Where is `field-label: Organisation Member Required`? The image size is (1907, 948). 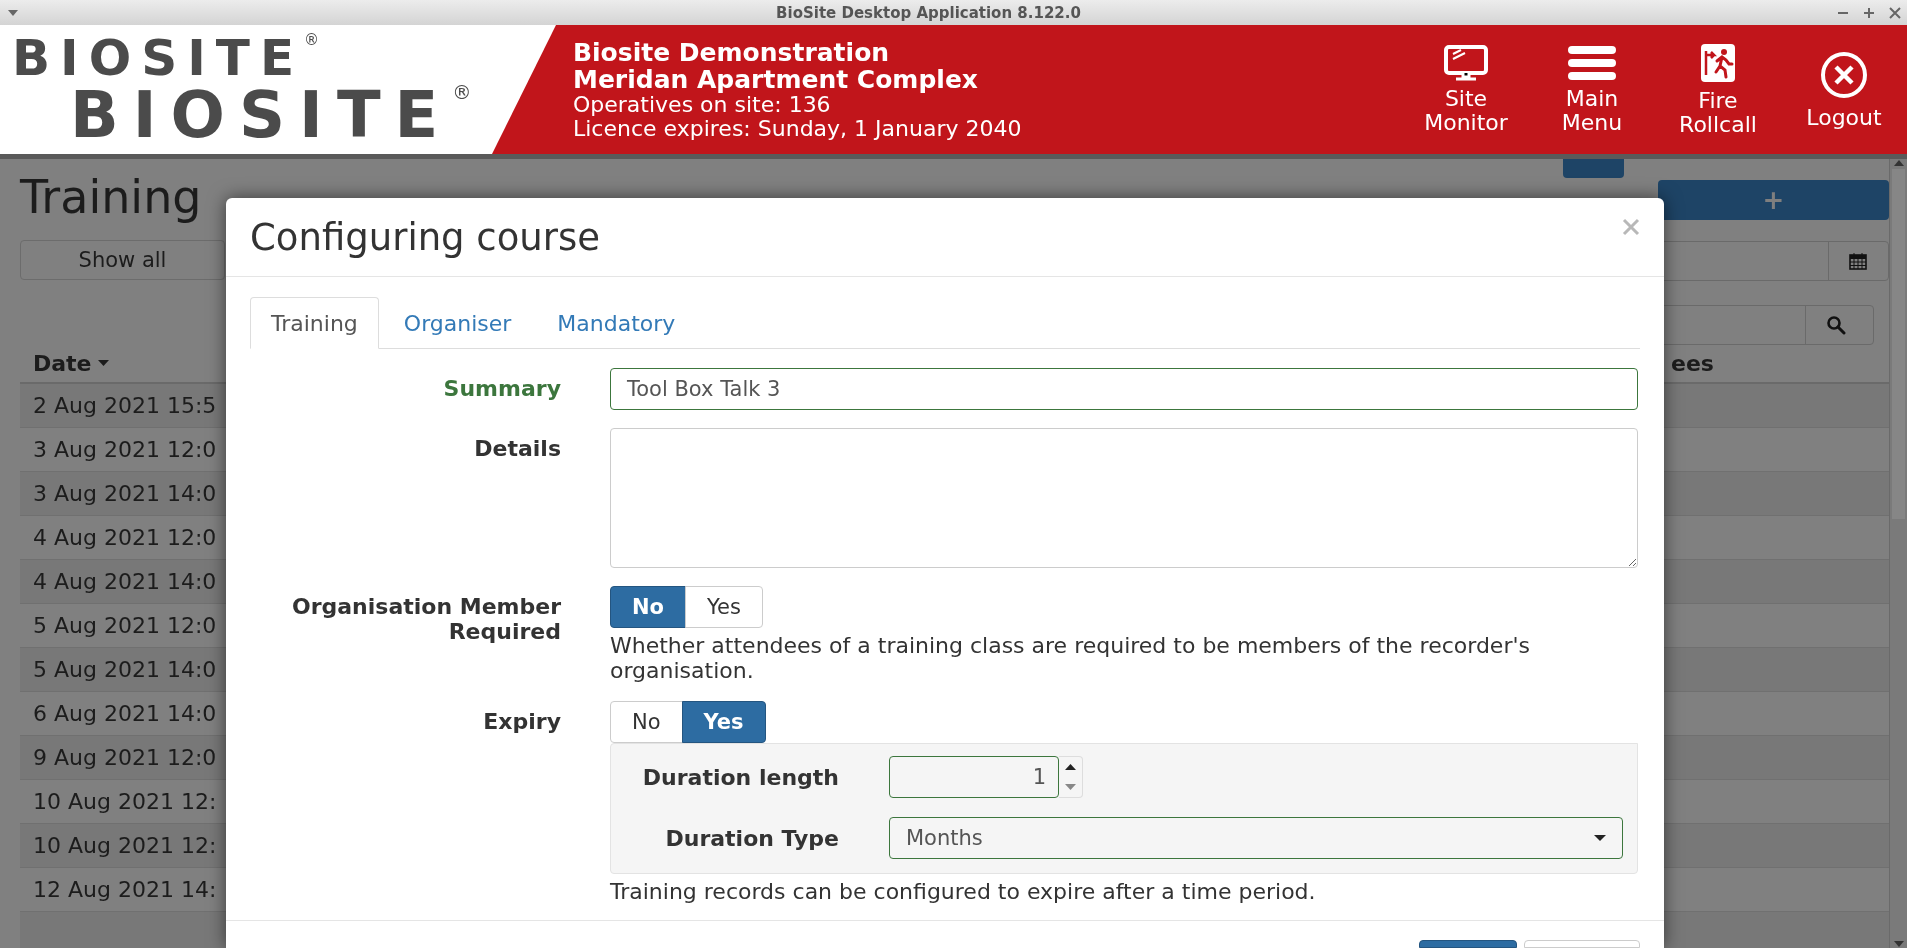
field-label: Organisation Member Required is located at coordinates (425, 618).